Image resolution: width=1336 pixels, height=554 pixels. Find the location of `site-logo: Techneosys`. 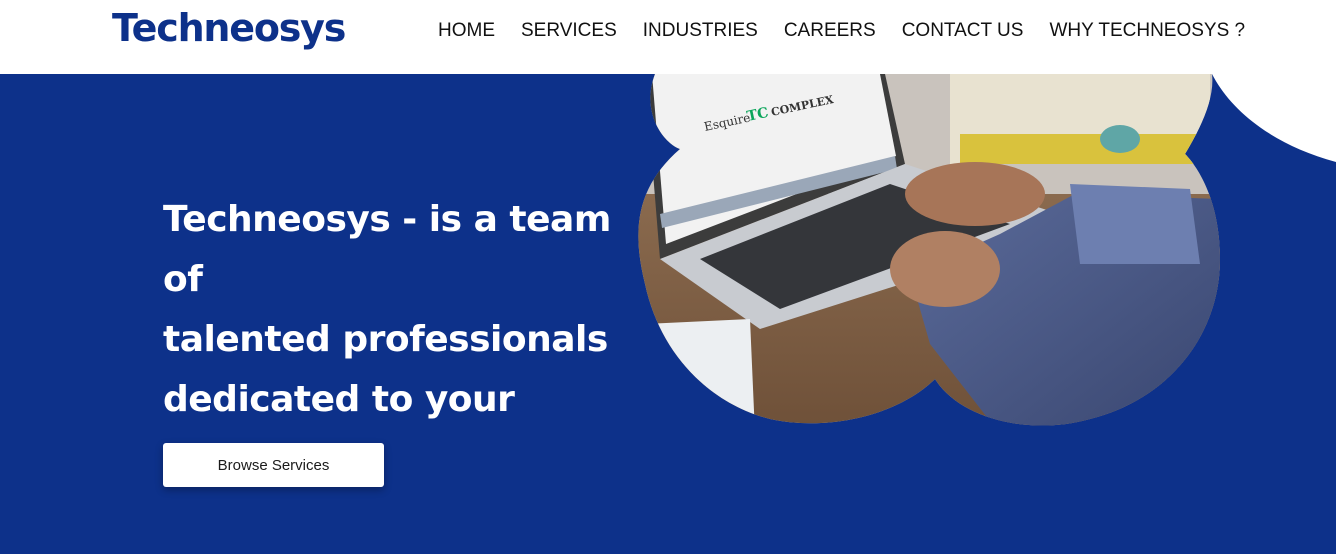

site-logo: Techneosys is located at coordinates (229, 28).